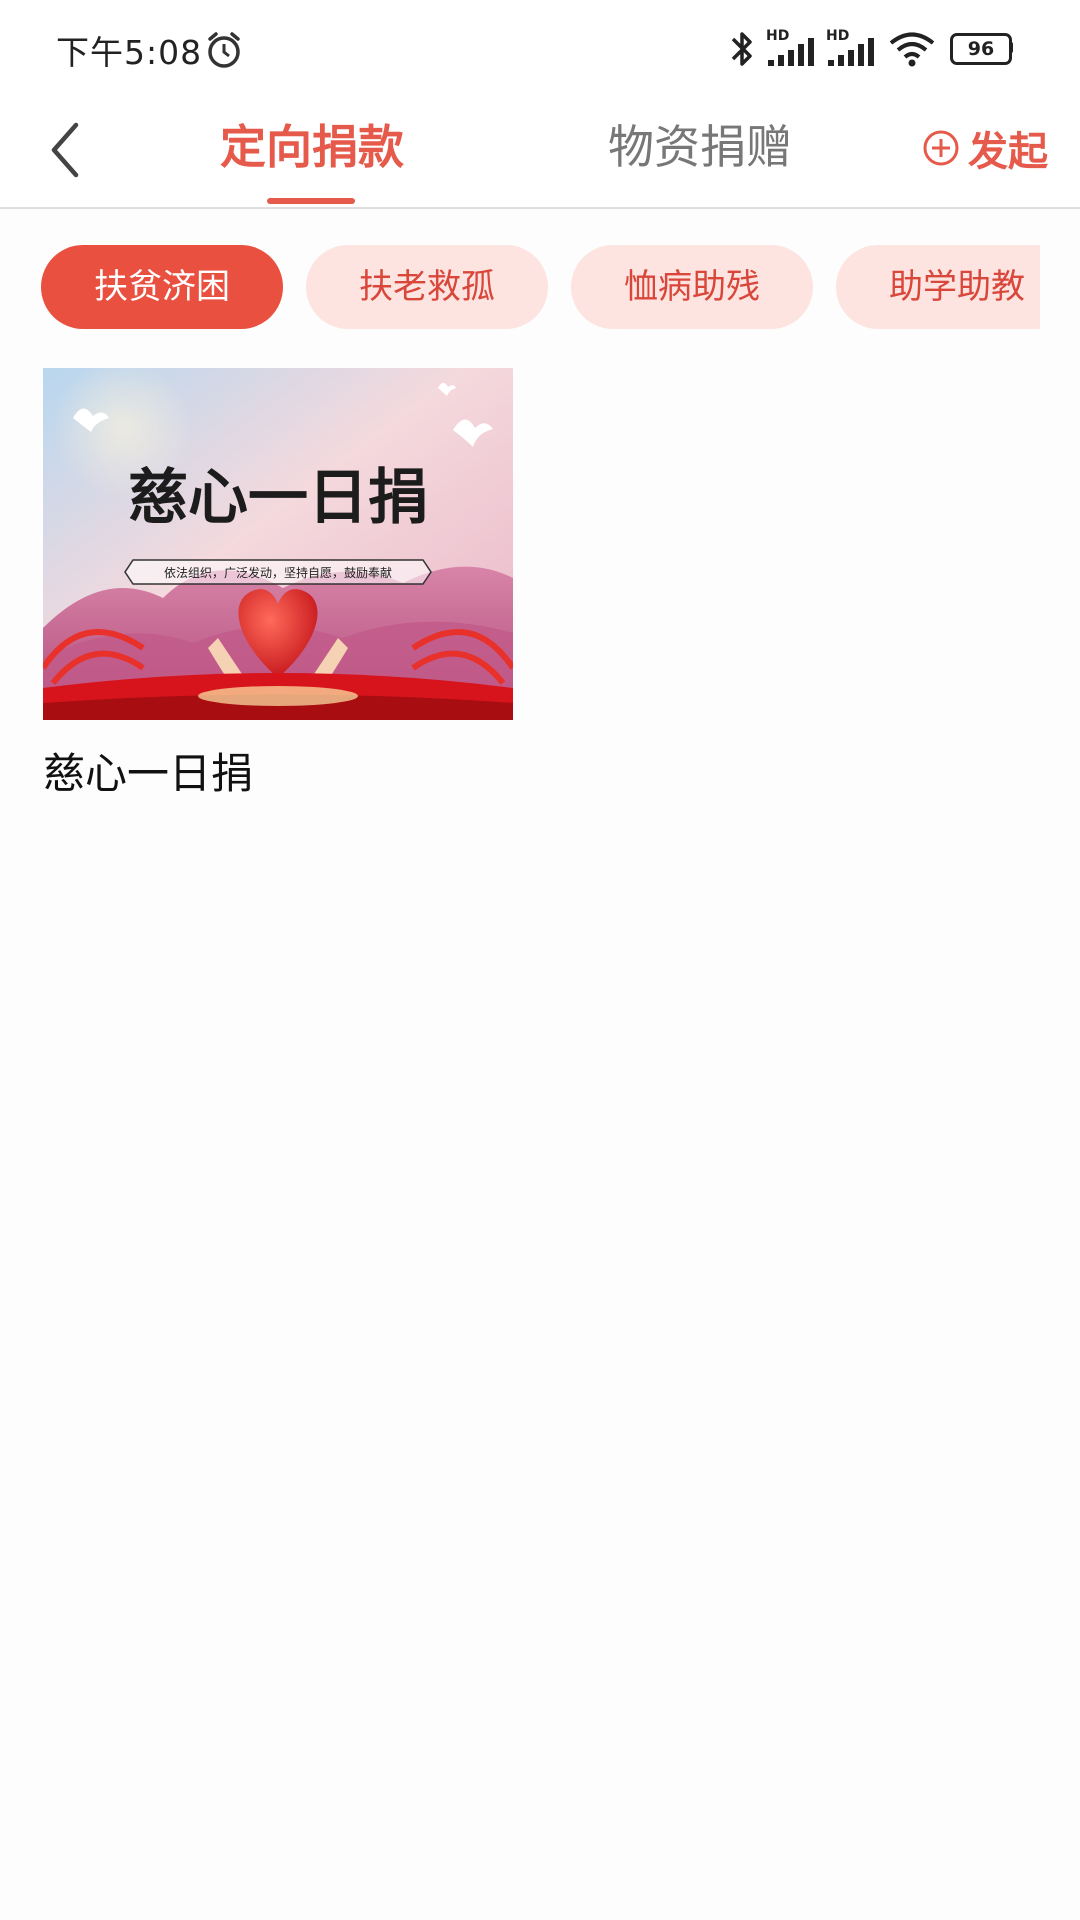  Describe the element at coordinates (700, 147) in the screenshot. I see `tab-material-donation: 物资捐赠` at that location.